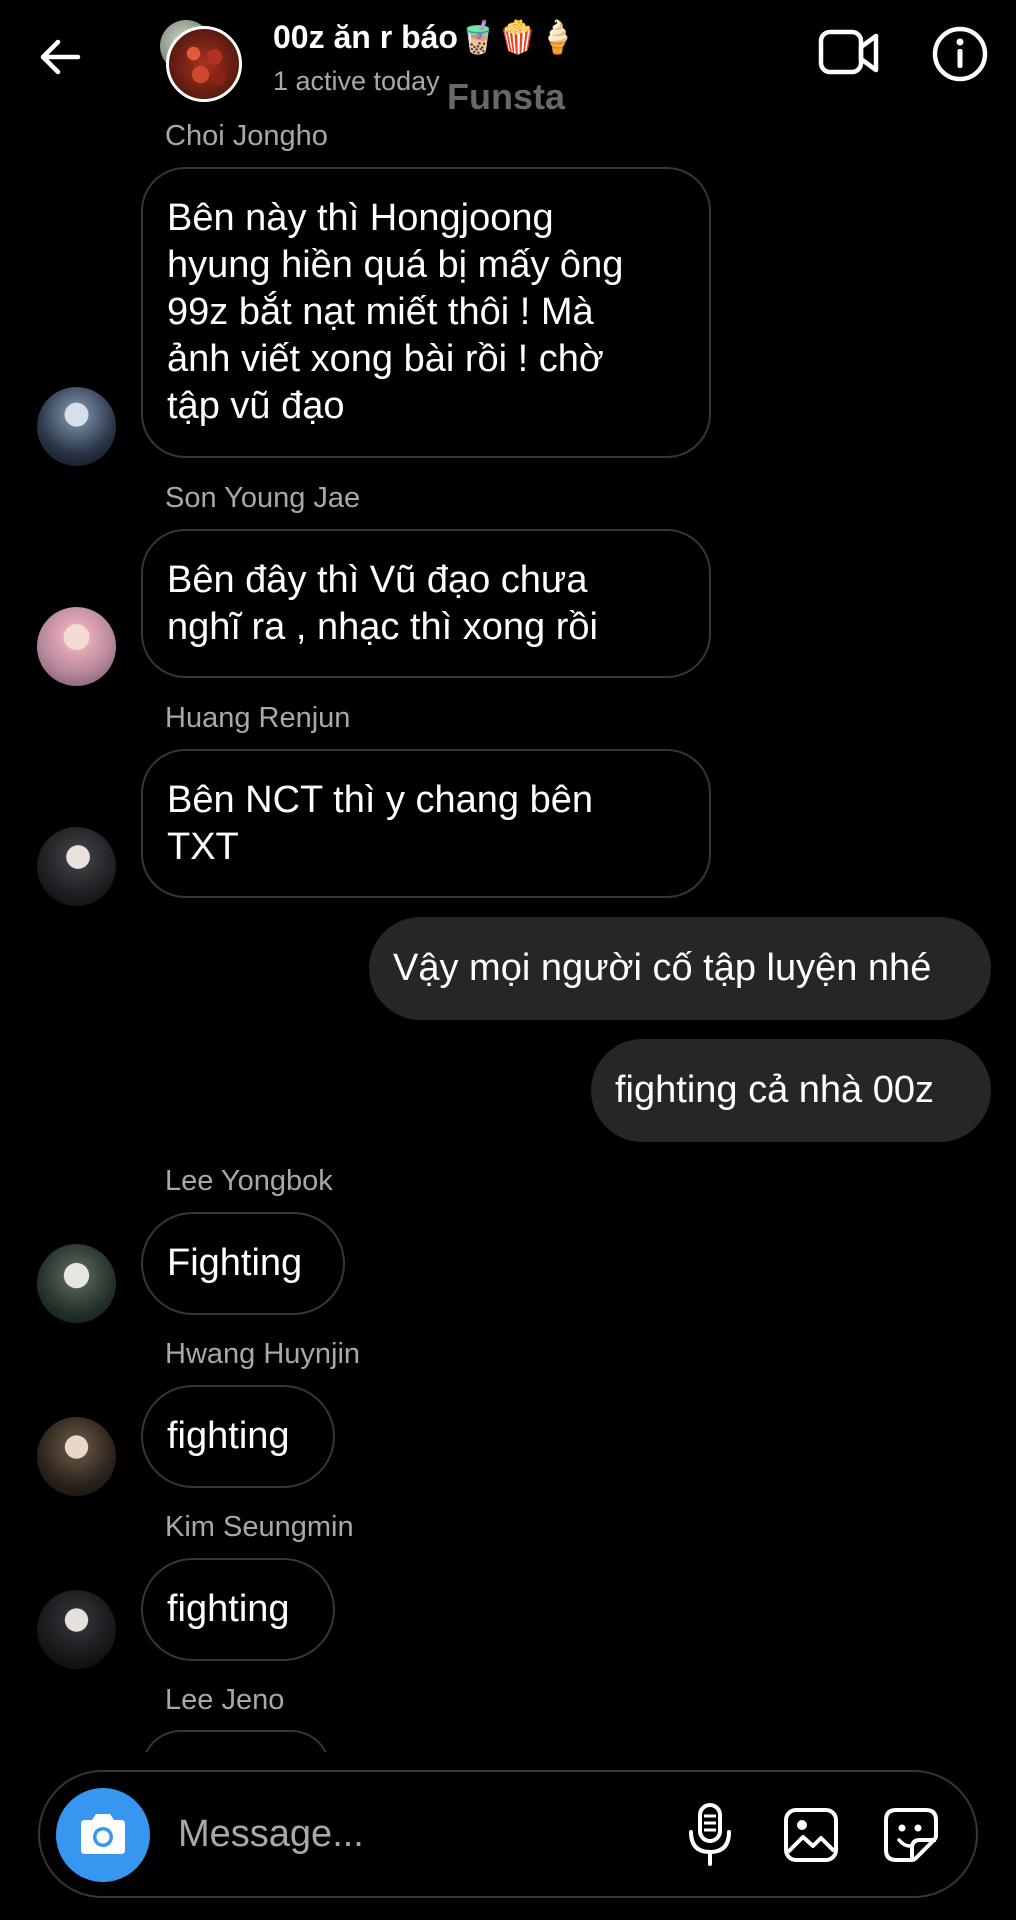  I want to click on group-avatar, so click(201, 60).